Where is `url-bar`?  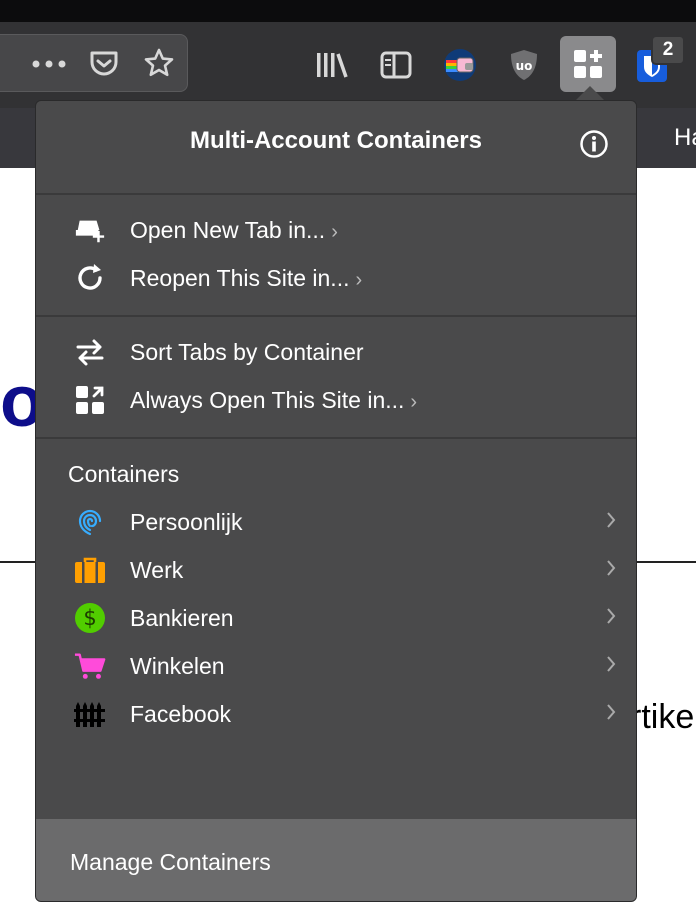
url-bar is located at coordinates (94, 63).